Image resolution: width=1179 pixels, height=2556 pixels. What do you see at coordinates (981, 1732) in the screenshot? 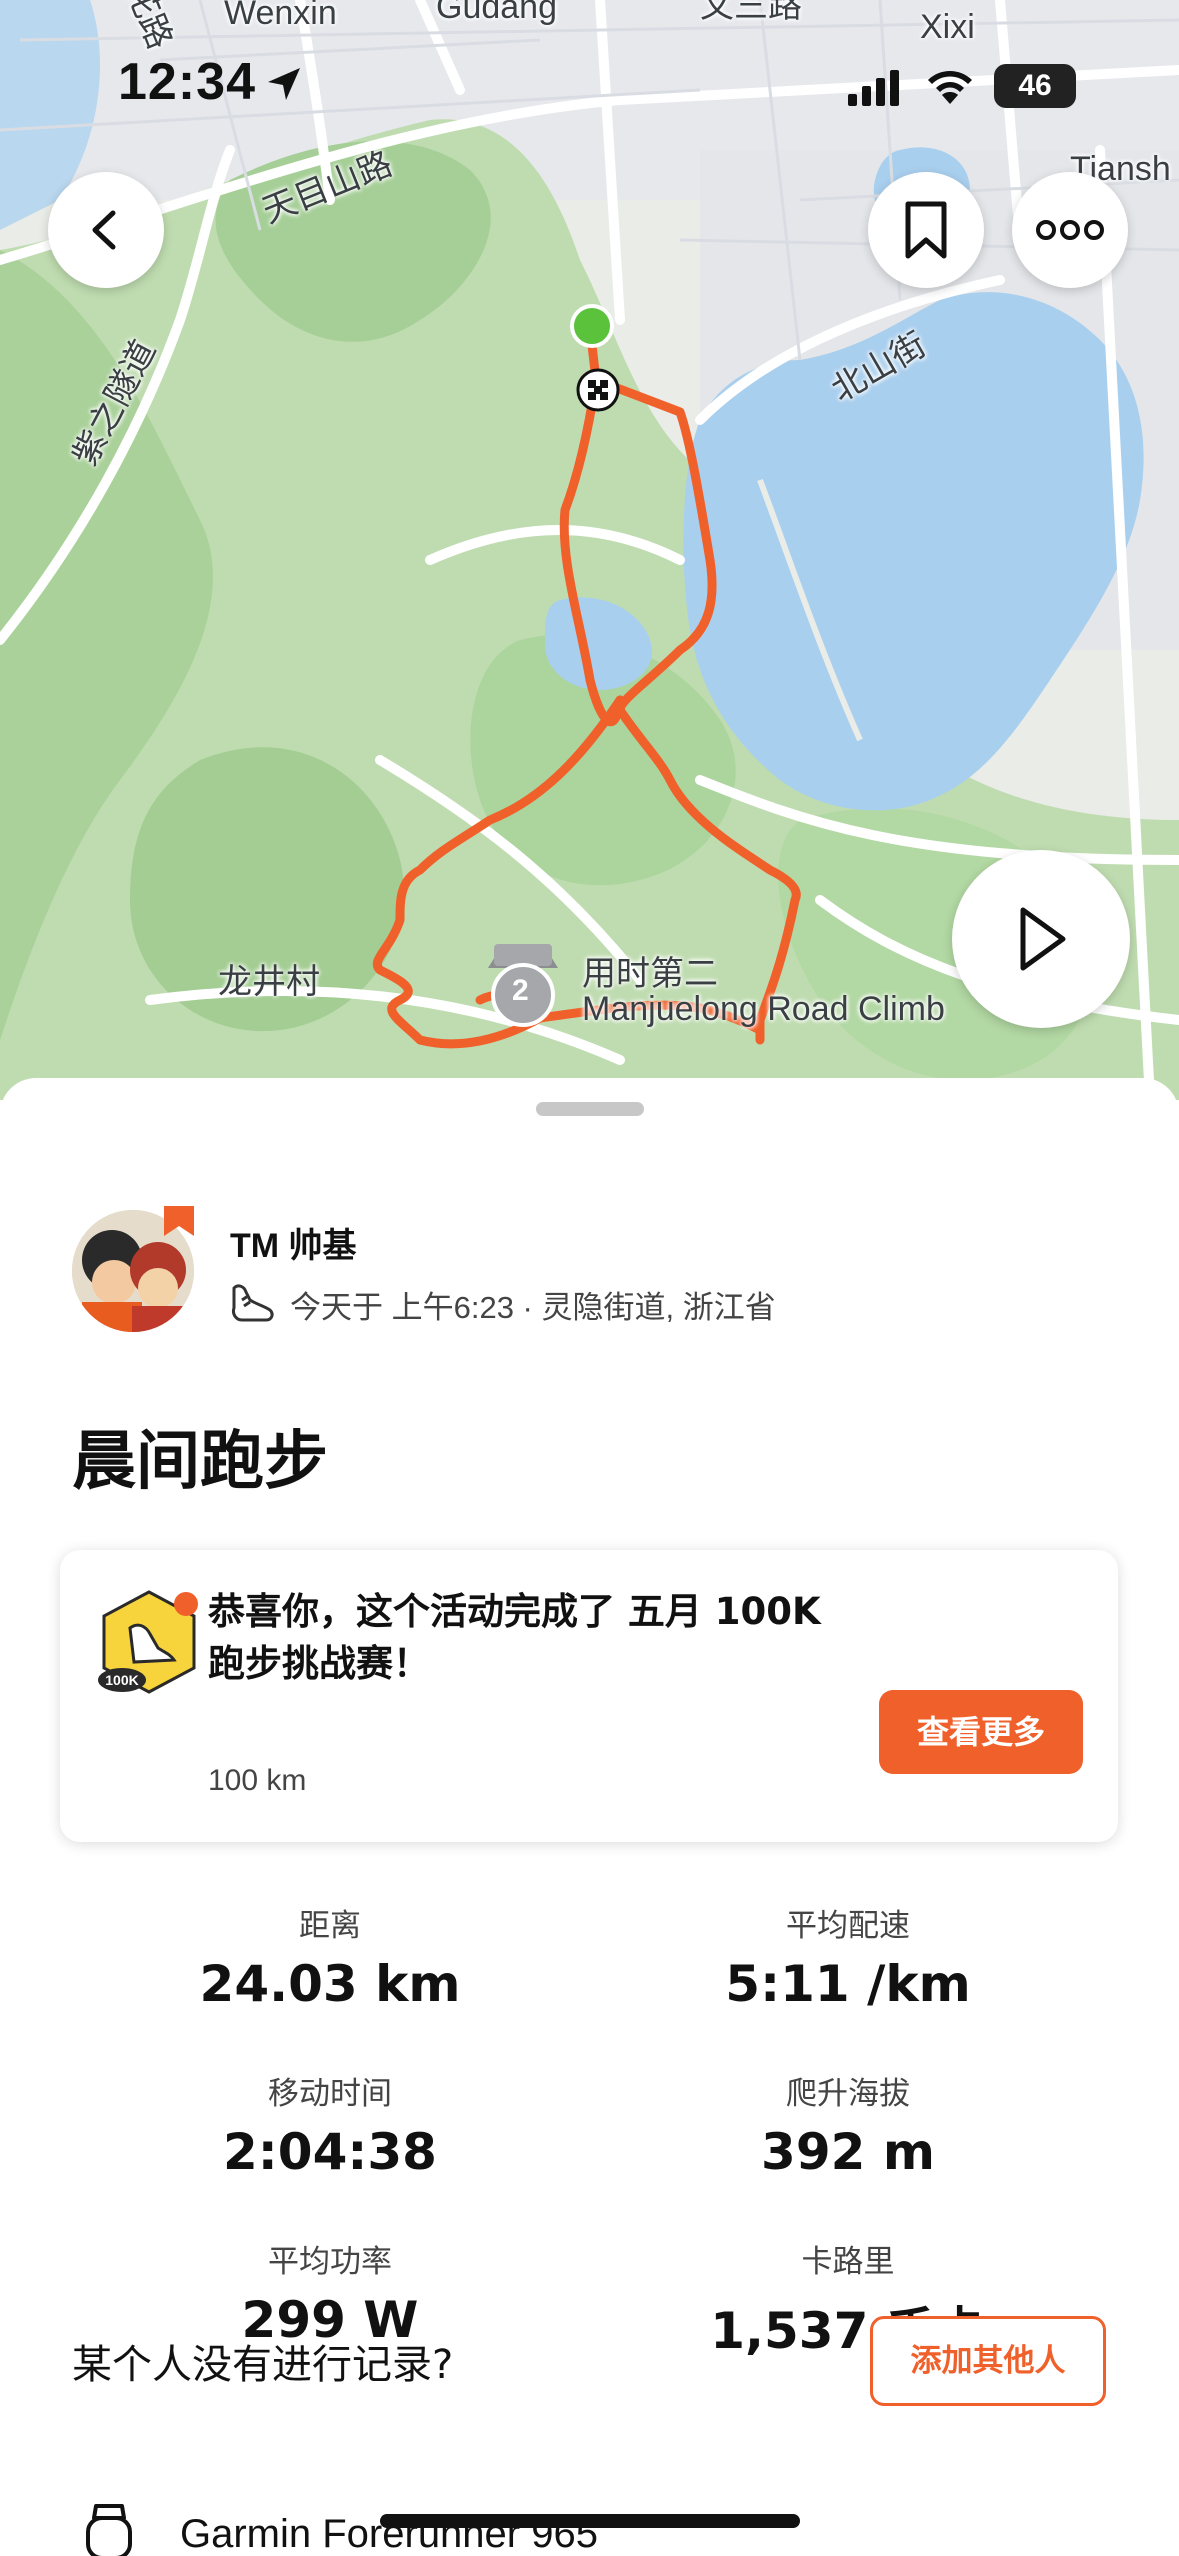
I see `see-more-button: 查看更多` at bounding box center [981, 1732].